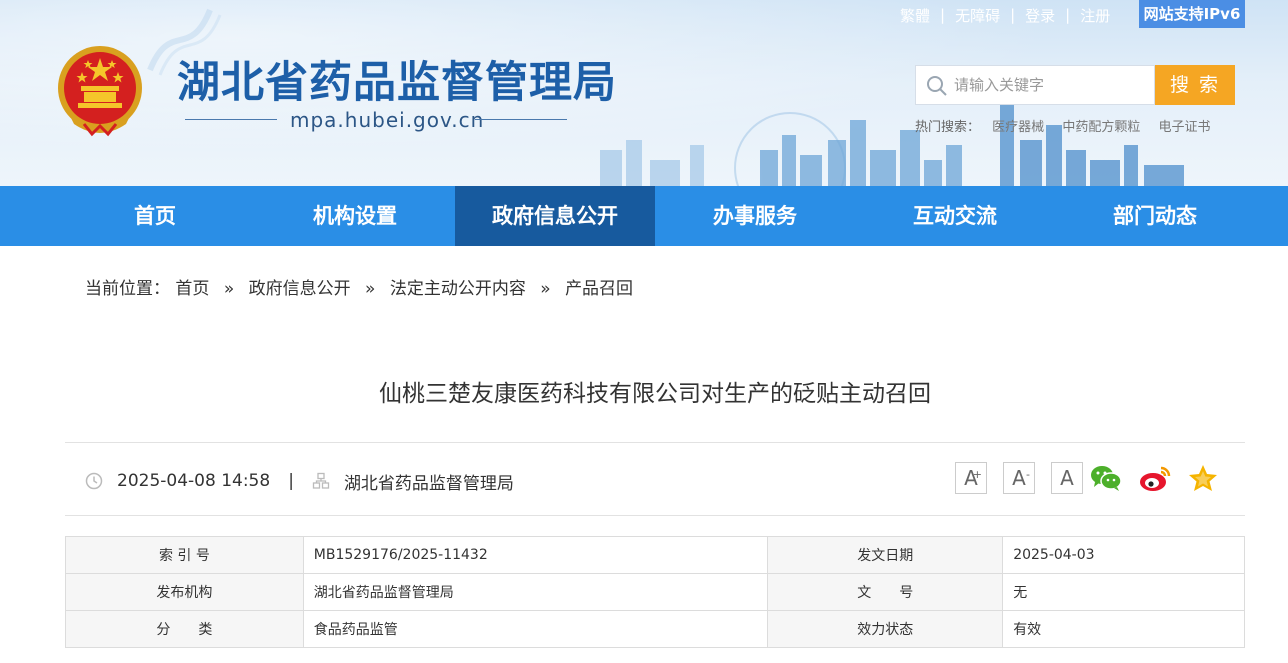 The height and width of the screenshot is (663, 1288). Describe the element at coordinates (1184, 127) in the screenshot. I see `hot-search-item: 电子证书` at that location.